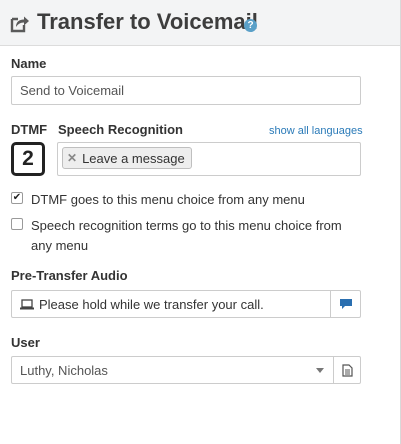  I want to click on pre-transfer-audio-value: Please hold while we transfer your call., so click(151, 304).